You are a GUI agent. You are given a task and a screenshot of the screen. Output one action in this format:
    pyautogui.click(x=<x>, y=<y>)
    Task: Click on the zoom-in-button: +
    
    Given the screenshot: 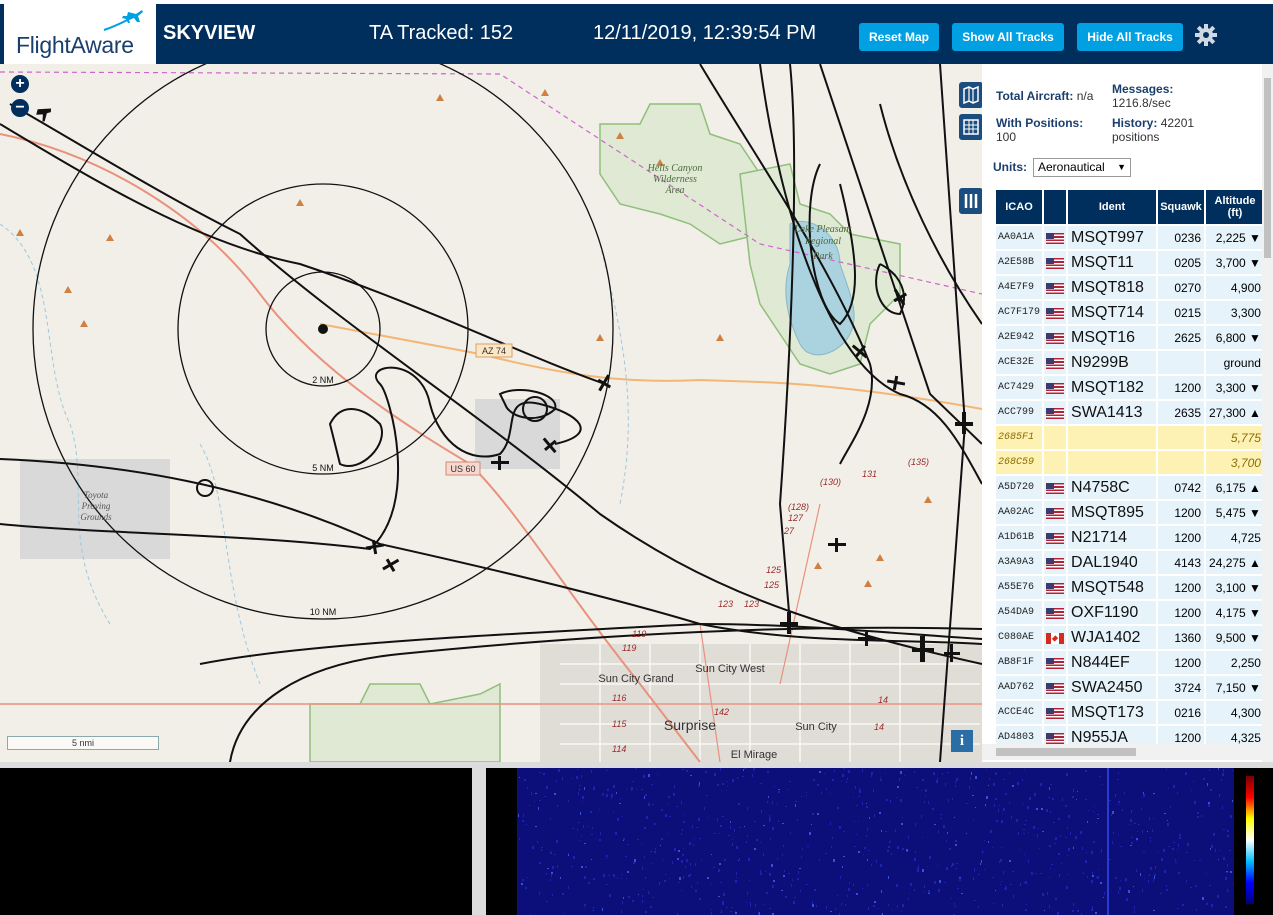 What is the action you would take?
    pyautogui.click(x=20, y=84)
    